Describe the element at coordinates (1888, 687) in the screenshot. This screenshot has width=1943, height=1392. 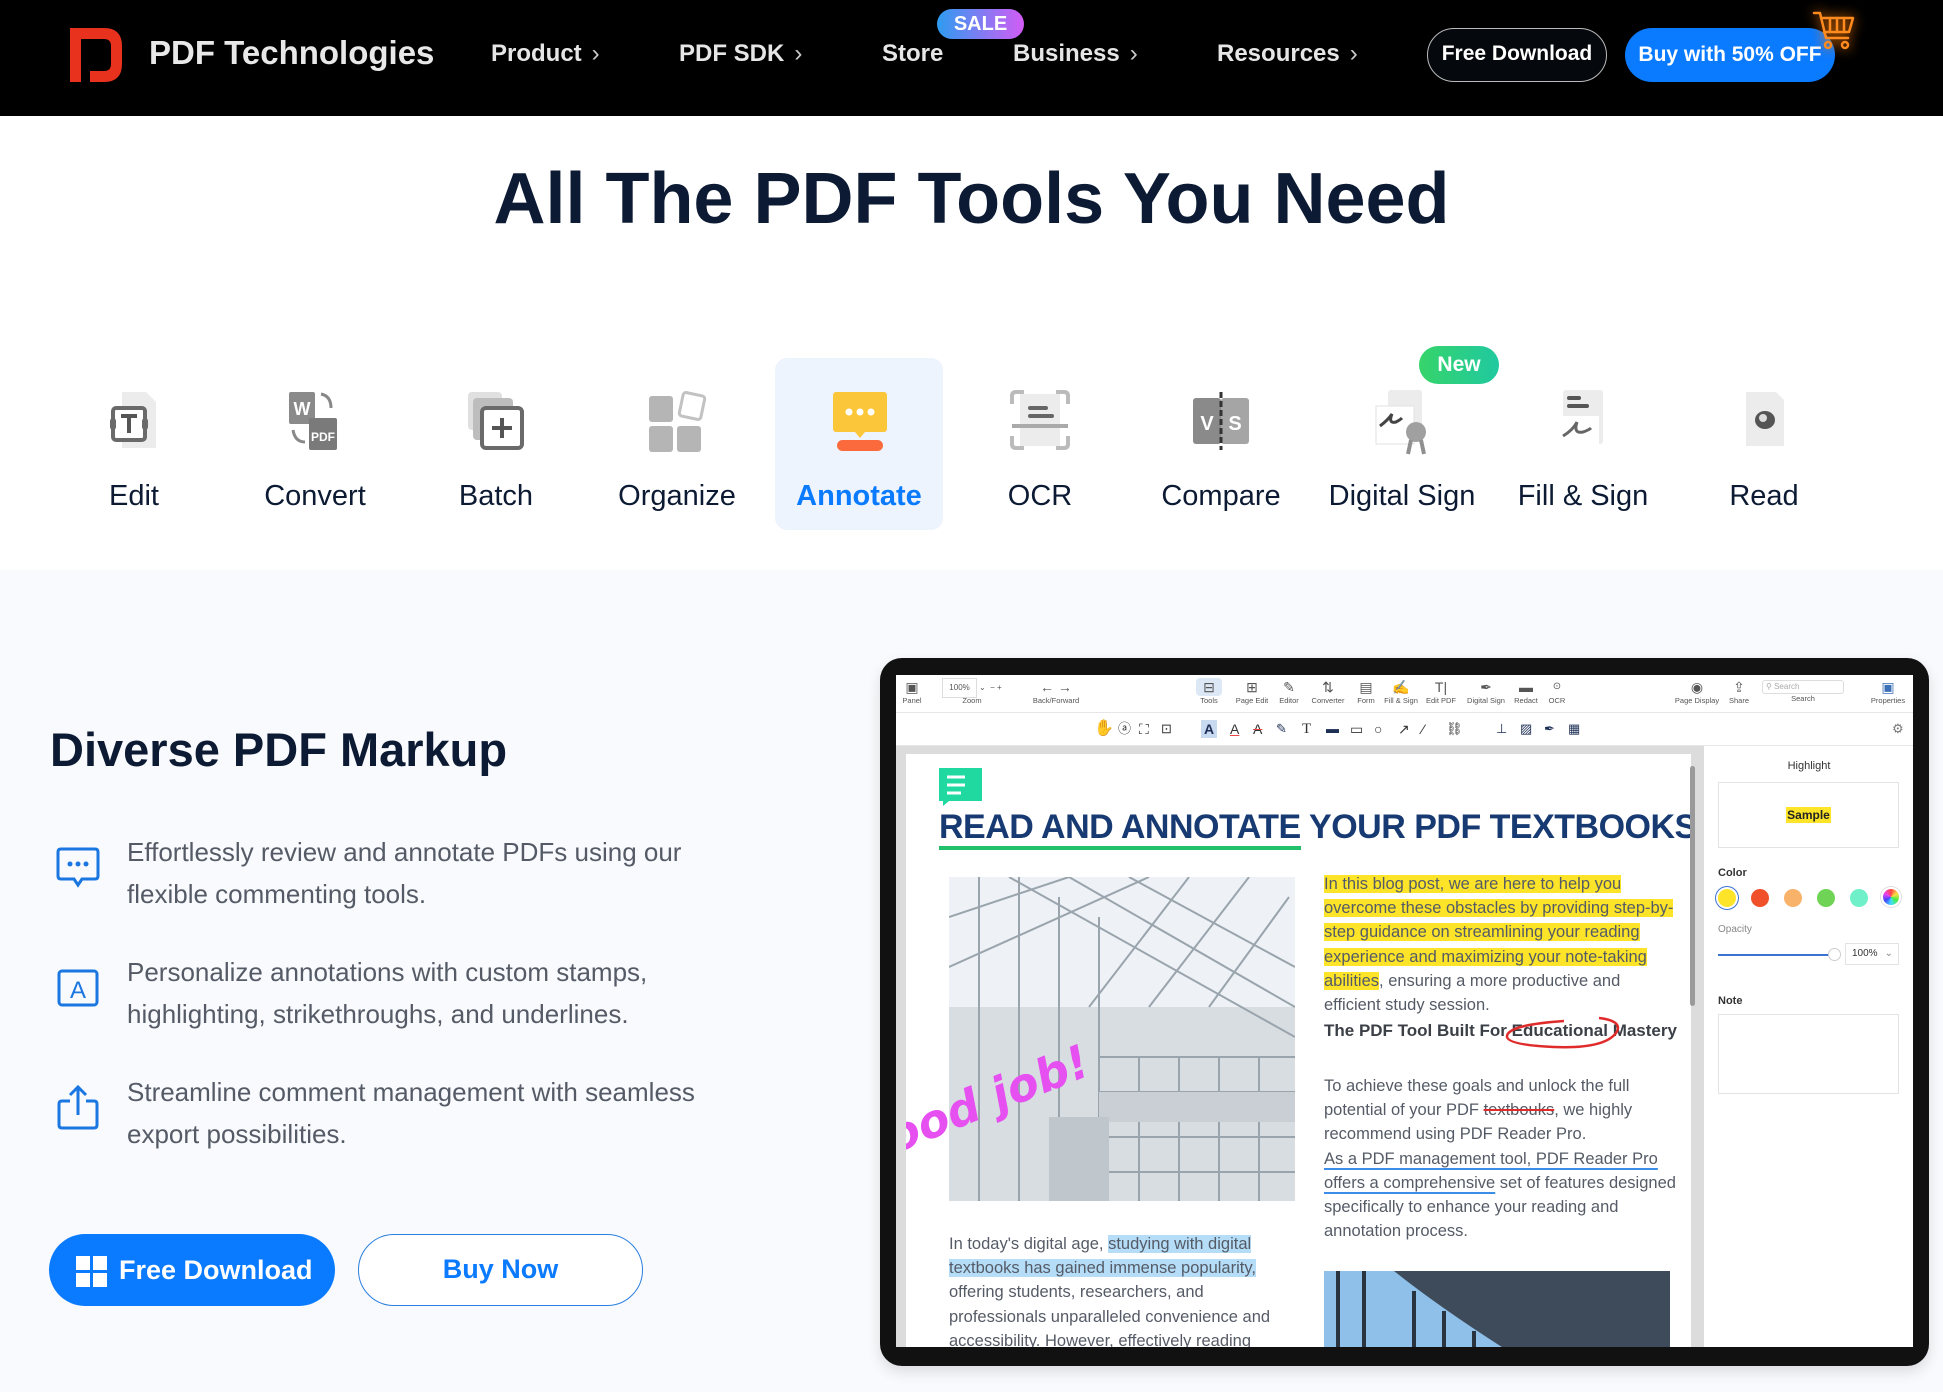
I see `properties-panel-icon: ▣` at that location.